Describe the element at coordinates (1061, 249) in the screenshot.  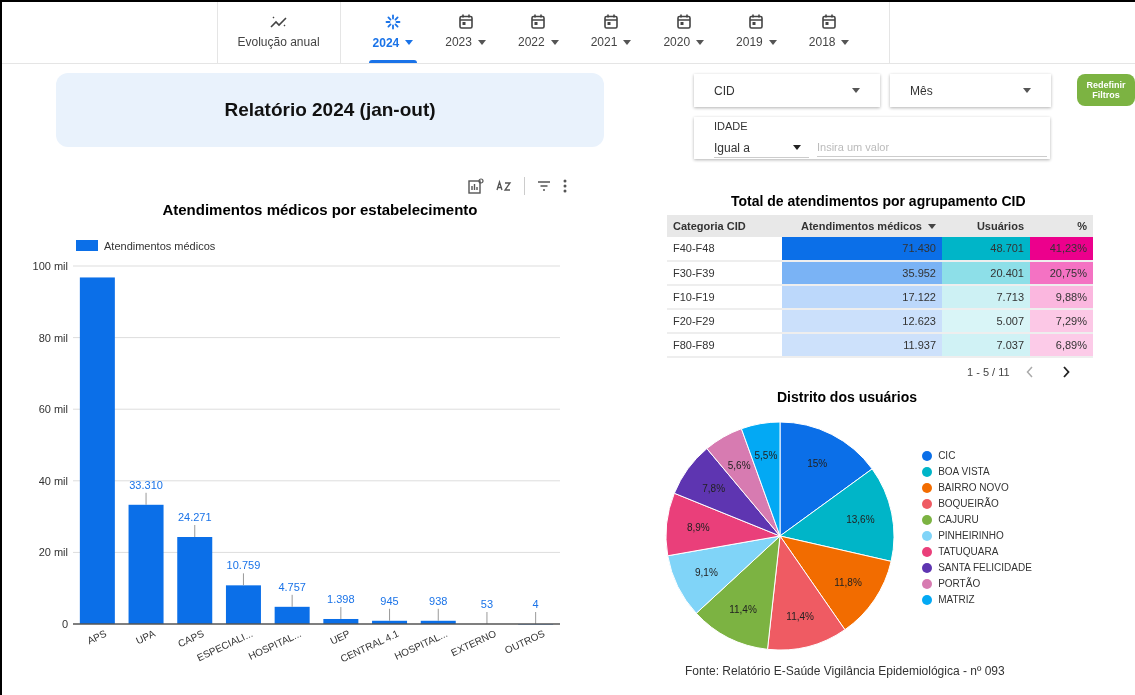
I see `table-cell: 41,23%` at that location.